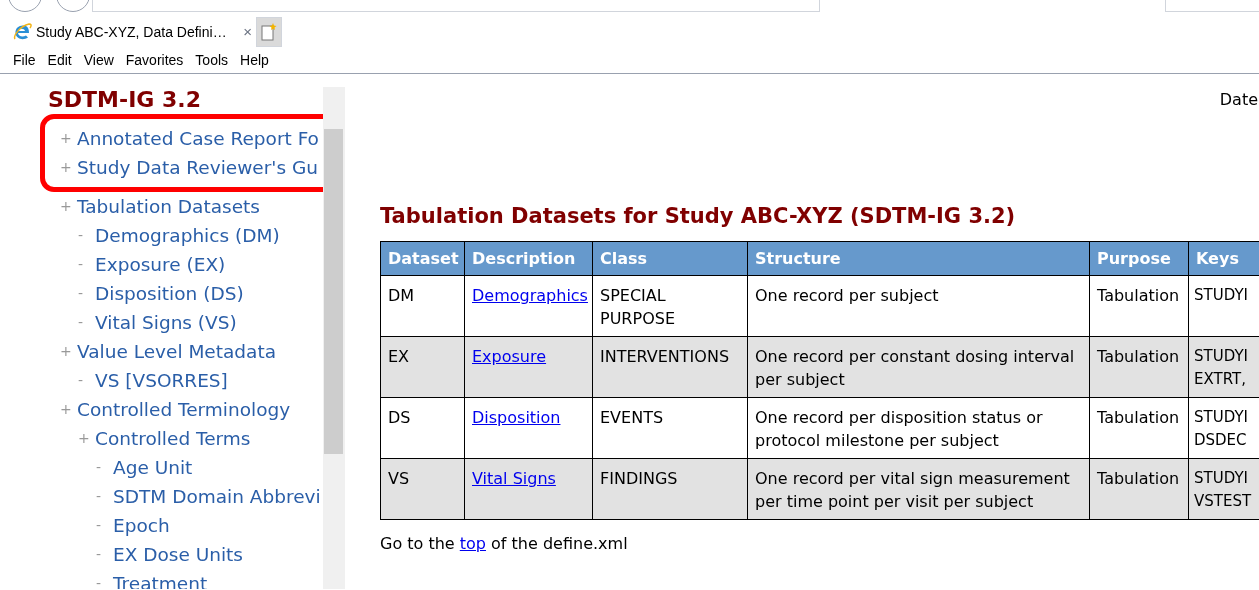  I want to click on date-label: Date, so click(1238, 100).